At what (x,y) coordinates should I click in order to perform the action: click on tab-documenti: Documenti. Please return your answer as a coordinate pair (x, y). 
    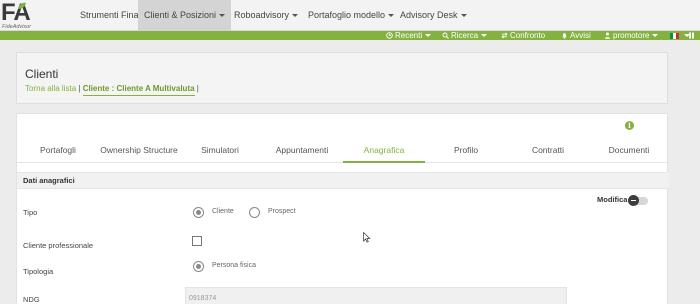
    Looking at the image, I should click on (629, 151).